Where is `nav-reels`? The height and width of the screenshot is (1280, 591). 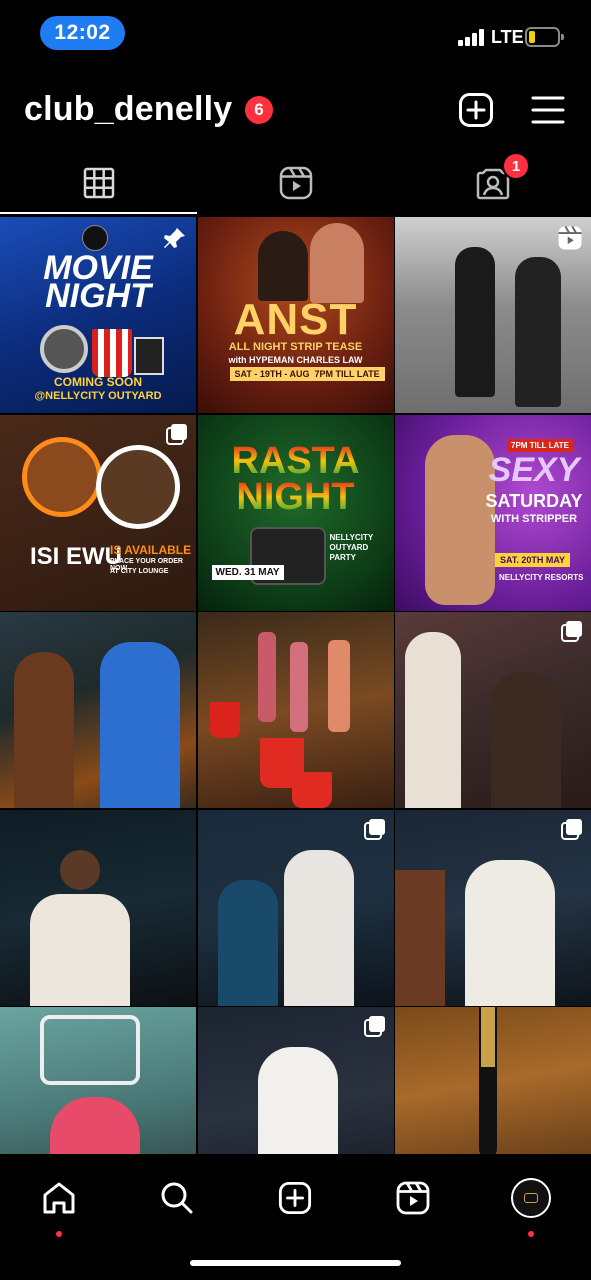
nav-reels is located at coordinates (413, 1198).